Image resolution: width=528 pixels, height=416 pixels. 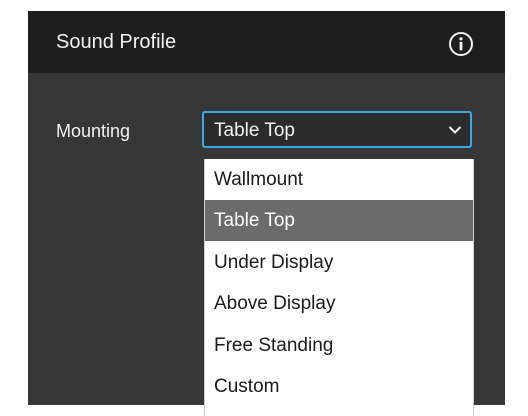 What do you see at coordinates (455, 130) in the screenshot?
I see `chevron-down-icon` at bounding box center [455, 130].